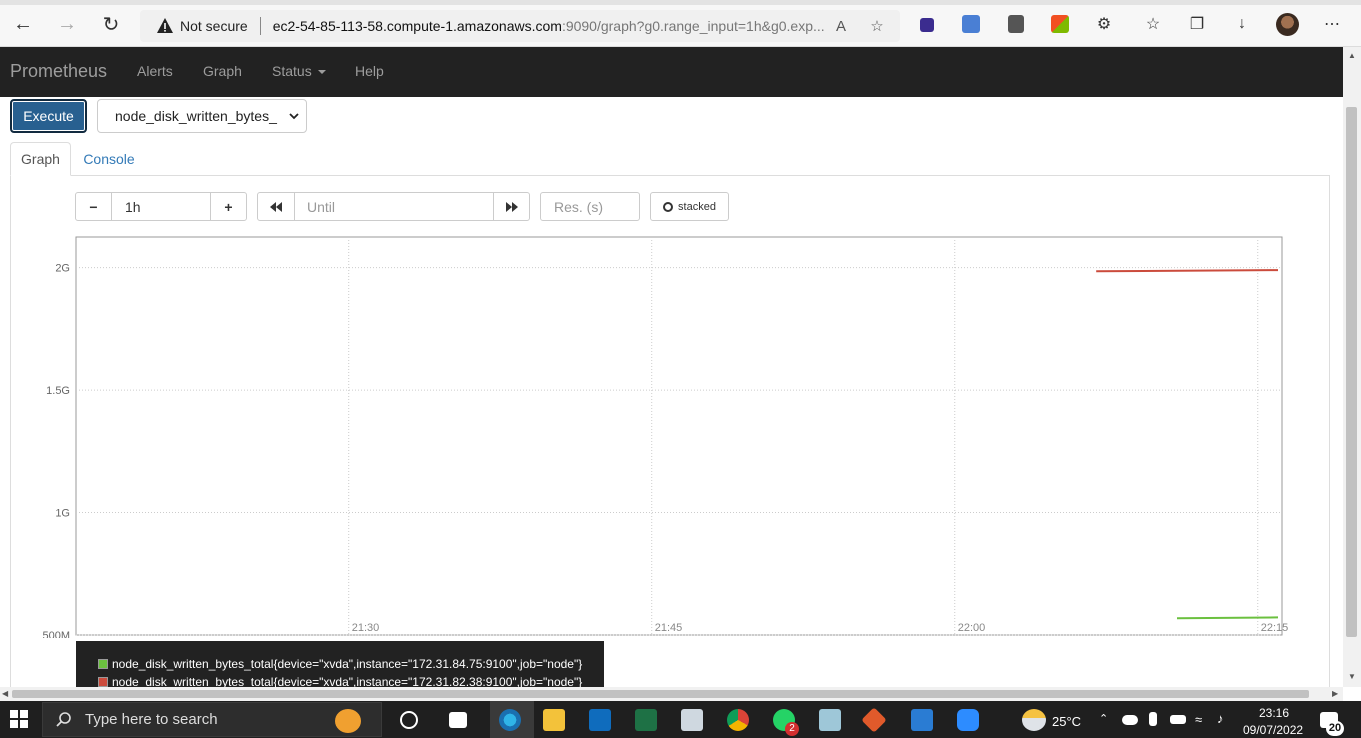  What do you see at coordinates (660, 694) in the screenshot?
I see `horizontal-scroll-thumb` at bounding box center [660, 694].